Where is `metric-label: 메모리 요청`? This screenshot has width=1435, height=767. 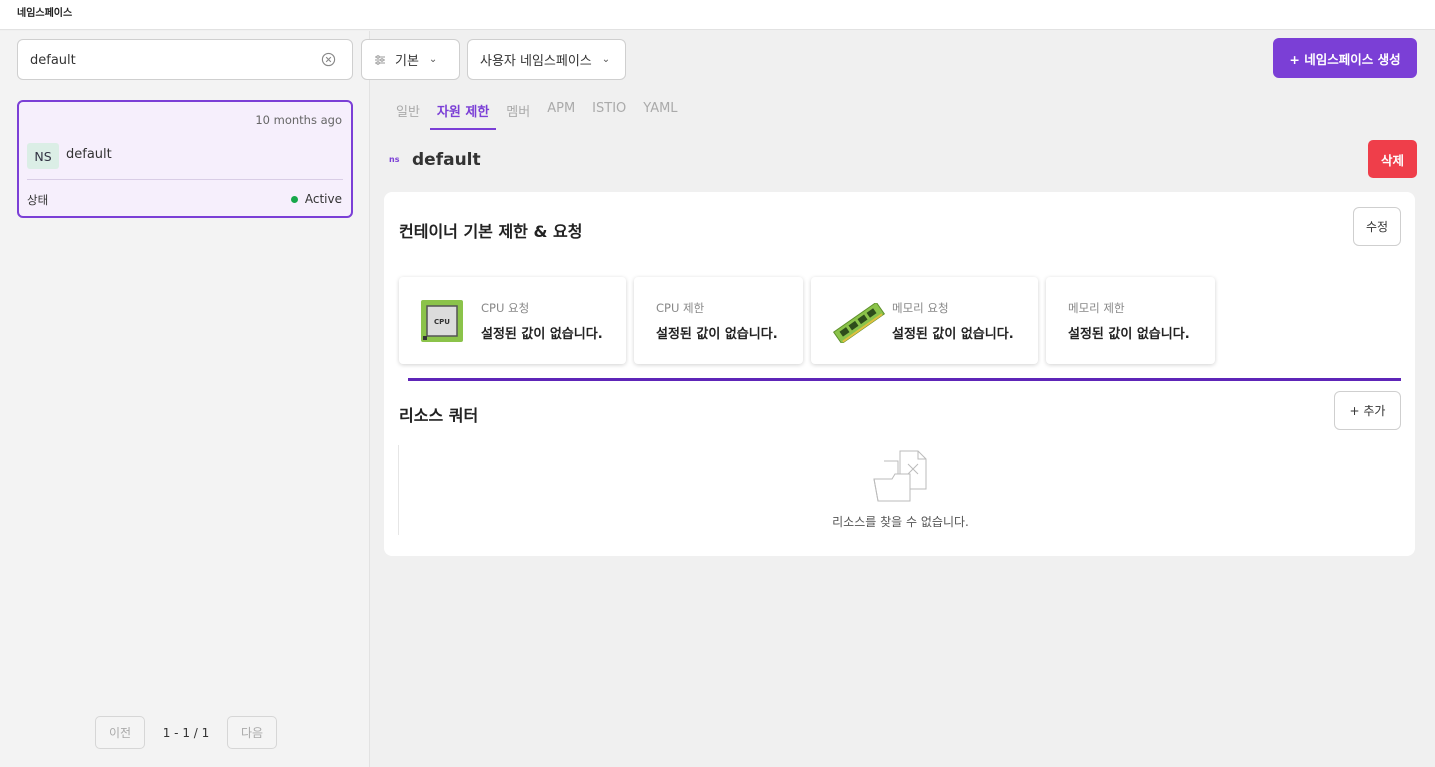
metric-label: 메모리 요청 is located at coordinates (920, 308).